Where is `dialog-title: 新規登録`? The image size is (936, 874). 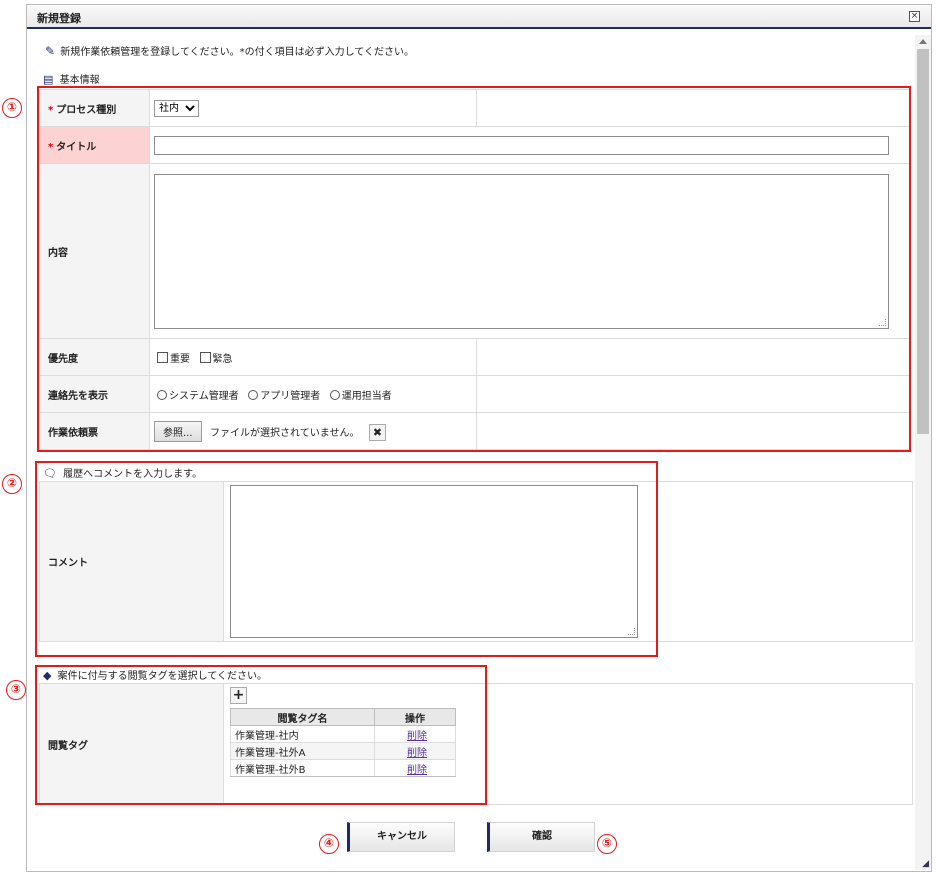 dialog-title: 新規登録 is located at coordinates (59, 18).